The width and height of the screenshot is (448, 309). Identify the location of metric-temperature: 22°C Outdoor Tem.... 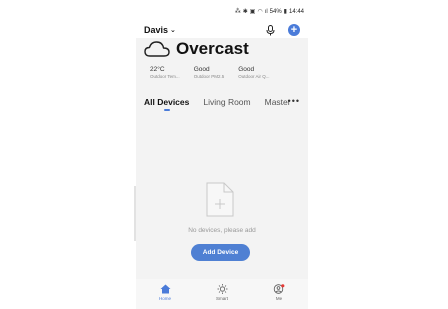
(165, 72).